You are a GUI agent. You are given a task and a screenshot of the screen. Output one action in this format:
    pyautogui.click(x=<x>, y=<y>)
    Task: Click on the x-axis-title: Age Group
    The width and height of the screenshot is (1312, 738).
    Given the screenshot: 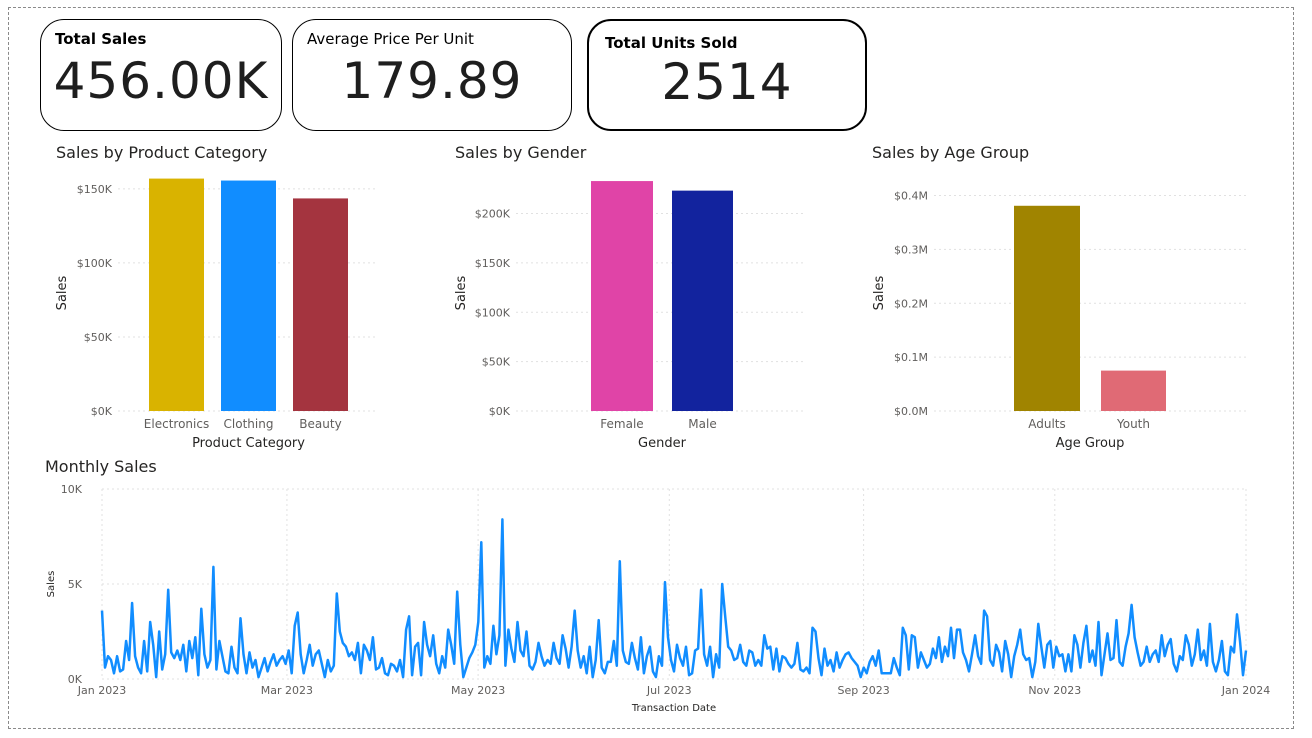 What is the action you would take?
    pyautogui.click(x=1090, y=443)
    